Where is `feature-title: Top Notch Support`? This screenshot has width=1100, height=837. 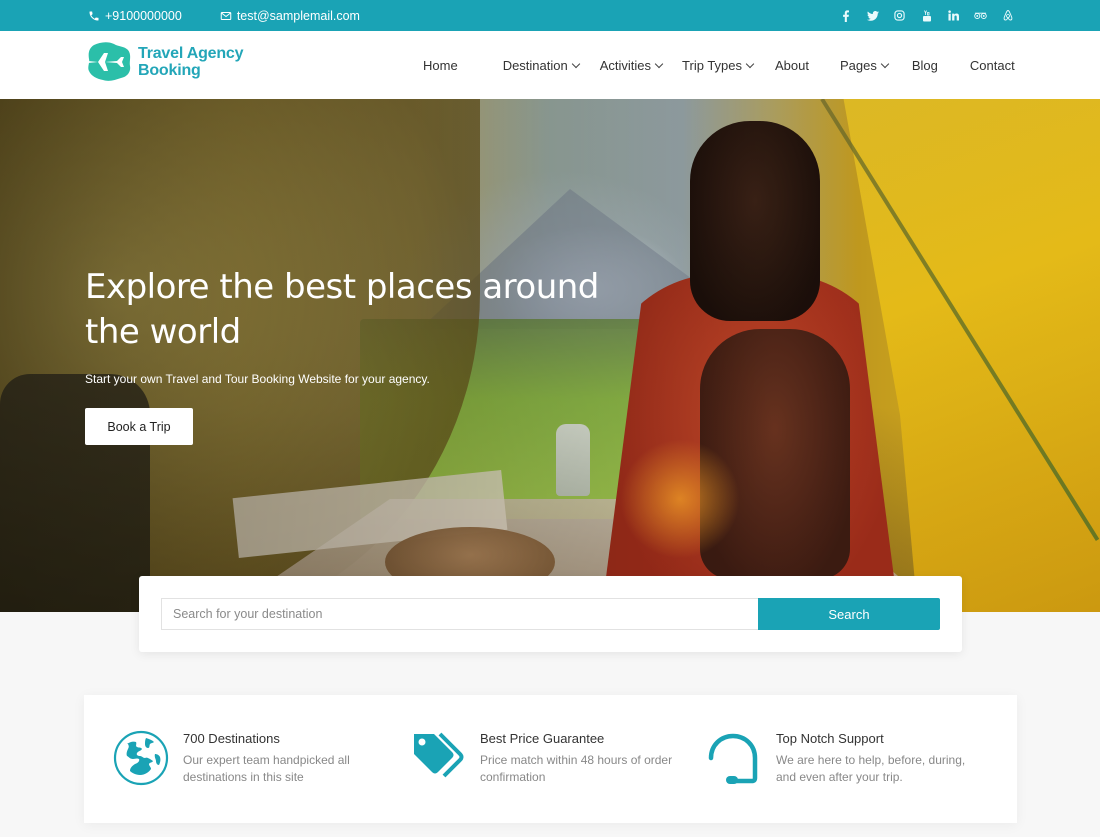 feature-title: Top Notch Support is located at coordinates (830, 738).